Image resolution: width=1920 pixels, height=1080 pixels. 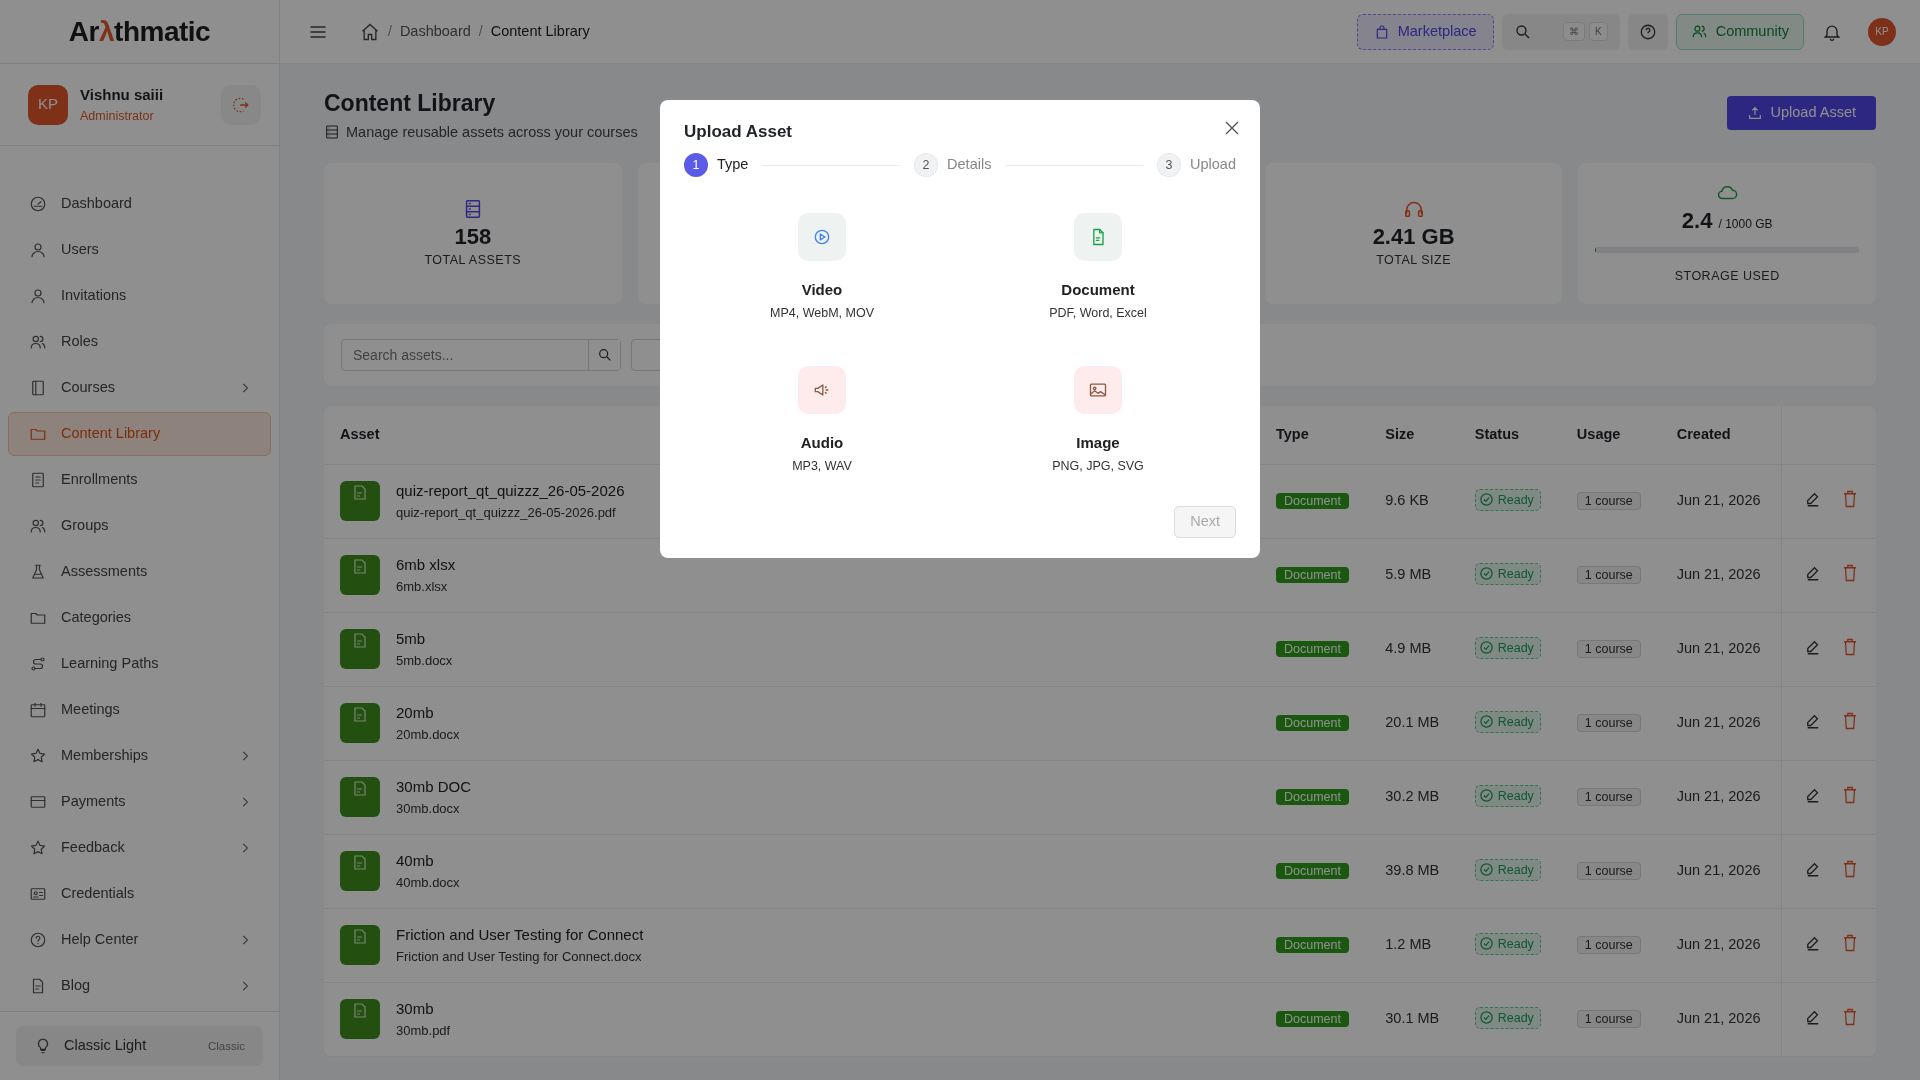 What do you see at coordinates (1196, 165) in the screenshot?
I see `wizard-step: 3 Upload` at bounding box center [1196, 165].